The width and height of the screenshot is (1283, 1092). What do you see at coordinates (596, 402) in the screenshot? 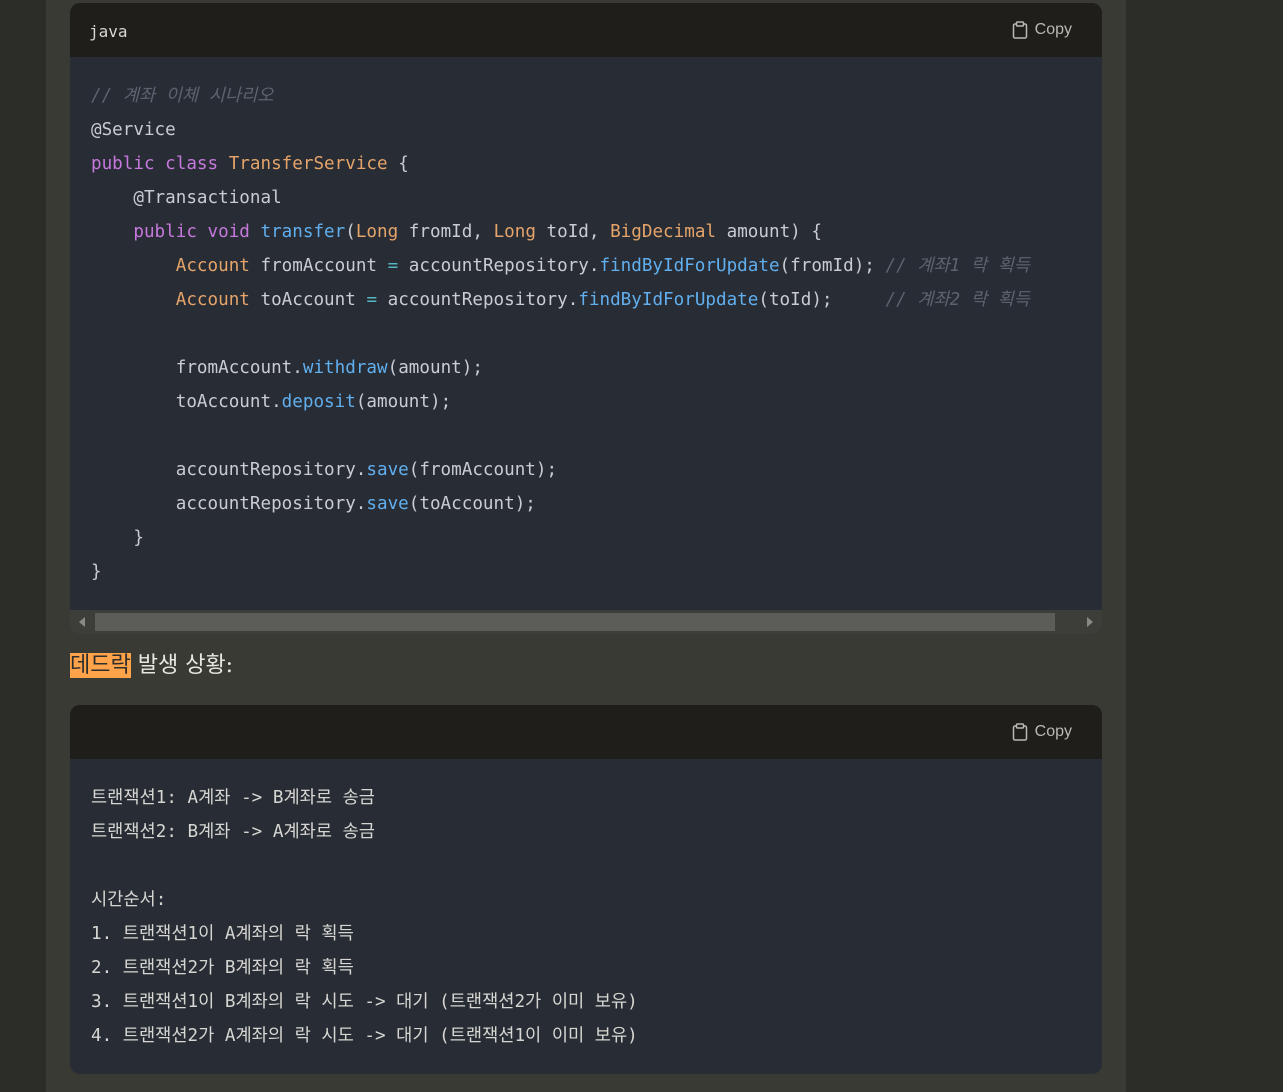
I see `code-line: toAccount.deposit(amount);` at bounding box center [596, 402].